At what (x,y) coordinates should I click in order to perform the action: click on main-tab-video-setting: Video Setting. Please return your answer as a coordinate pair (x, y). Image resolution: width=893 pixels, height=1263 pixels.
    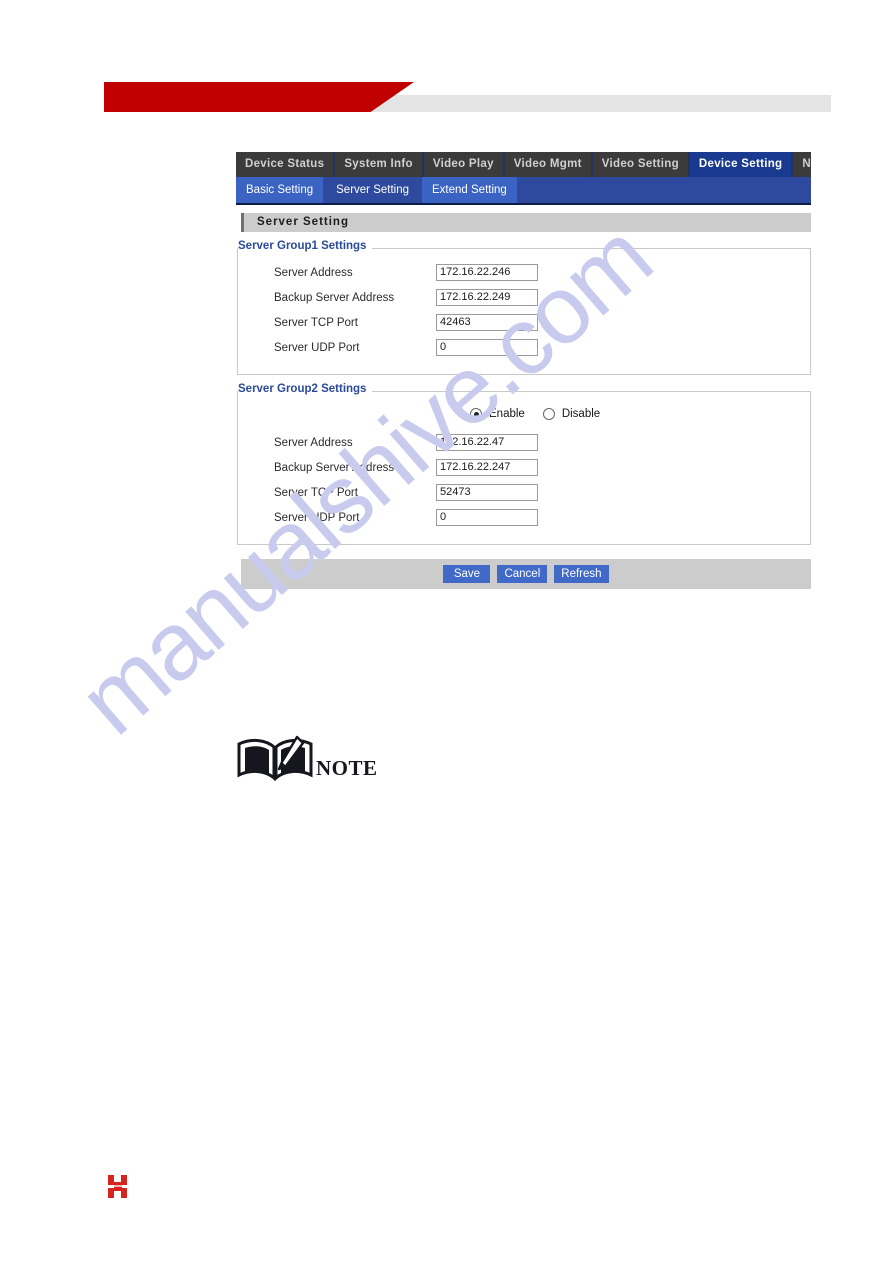
    Looking at the image, I should click on (640, 164).